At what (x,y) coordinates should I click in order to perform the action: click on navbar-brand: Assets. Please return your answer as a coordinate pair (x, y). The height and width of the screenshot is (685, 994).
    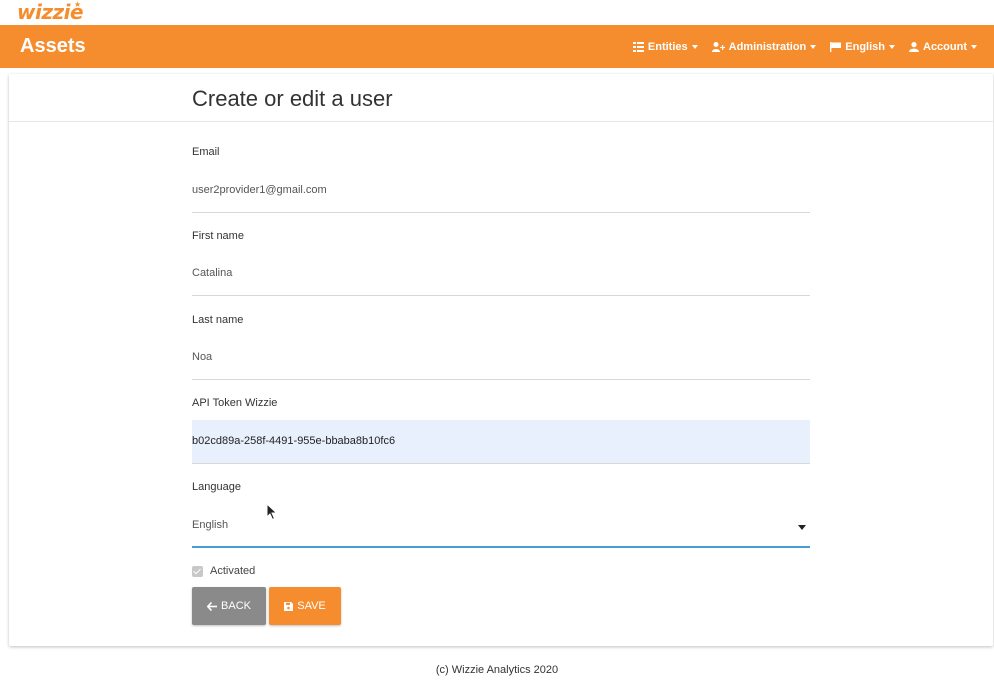
    Looking at the image, I should click on (53, 46).